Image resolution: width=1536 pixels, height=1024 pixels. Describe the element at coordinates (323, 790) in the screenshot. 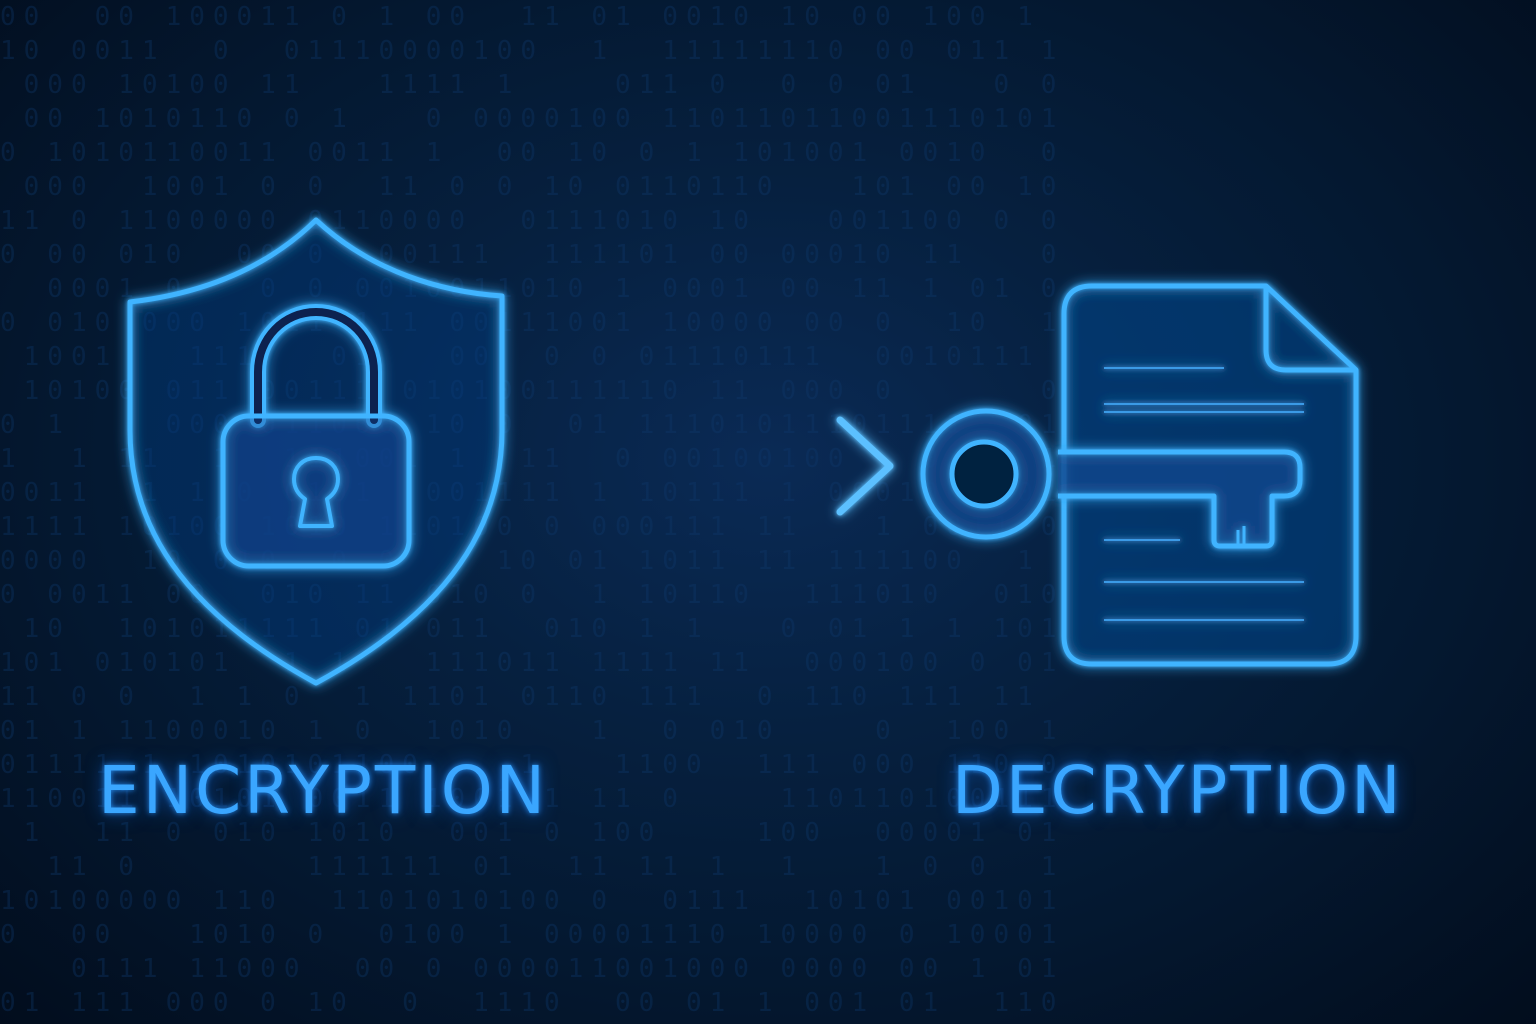

I see `encryption-label: ENCRYPTION` at that location.